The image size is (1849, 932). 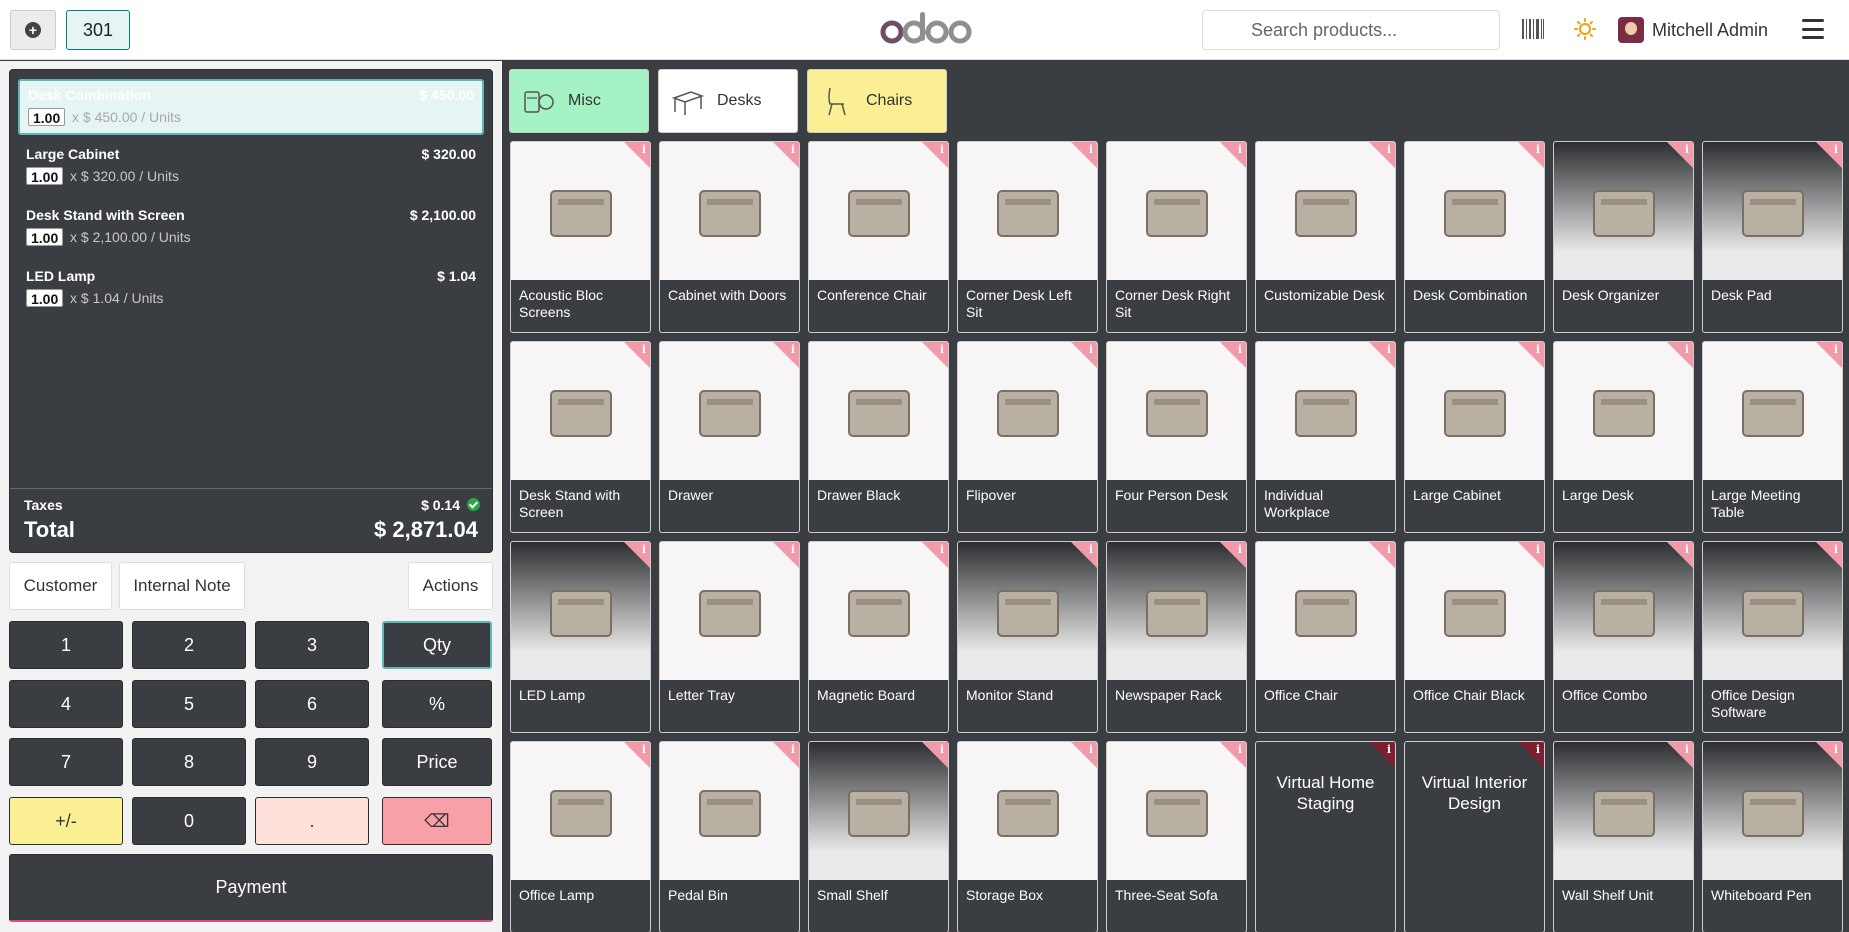 What do you see at coordinates (312, 762) in the screenshot?
I see `numpad-key-9: 9` at bounding box center [312, 762].